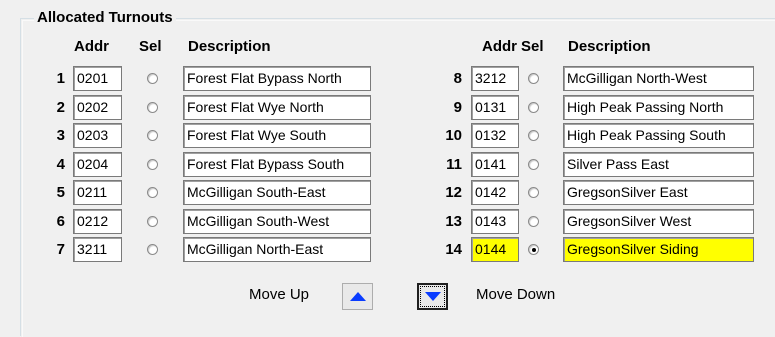 The height and width of the screenshot is (337, 775). What do you see at coordinates (658, 164) in the screenshot?
I see `description-field: Silver Pass East` at bounding box center [658, 164].